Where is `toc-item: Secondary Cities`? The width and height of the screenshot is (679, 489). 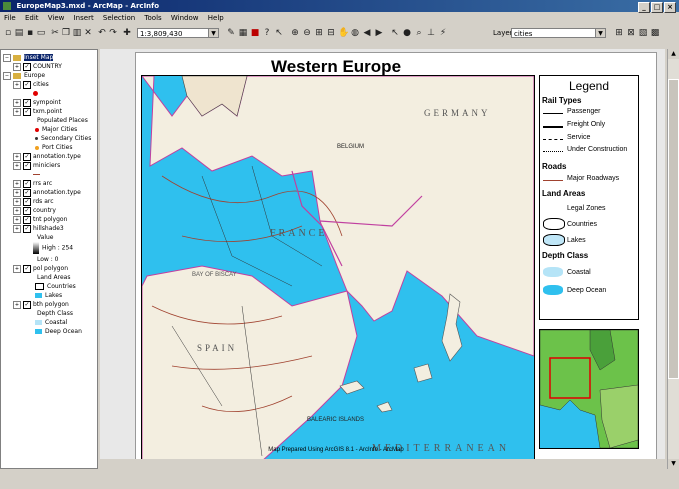 toc-item: Secondary Cities is located at coordinates (63, 138).